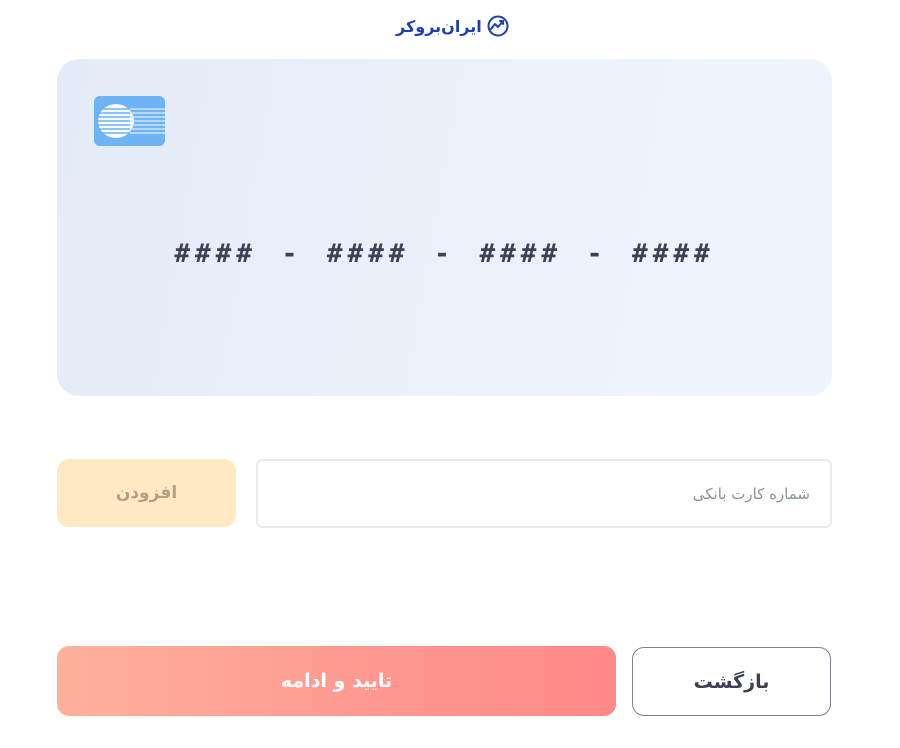  I want to click on card-chip-icon, so click(129, 121).